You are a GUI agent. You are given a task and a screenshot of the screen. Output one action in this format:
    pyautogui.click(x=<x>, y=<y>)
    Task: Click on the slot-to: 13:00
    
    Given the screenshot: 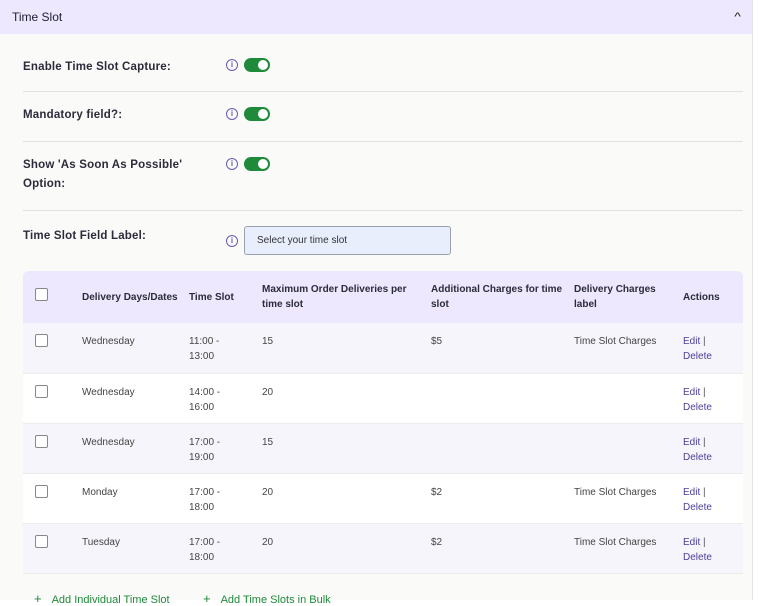 What is the action you would take?
    pyautogui.click(x=202, y=356)
    